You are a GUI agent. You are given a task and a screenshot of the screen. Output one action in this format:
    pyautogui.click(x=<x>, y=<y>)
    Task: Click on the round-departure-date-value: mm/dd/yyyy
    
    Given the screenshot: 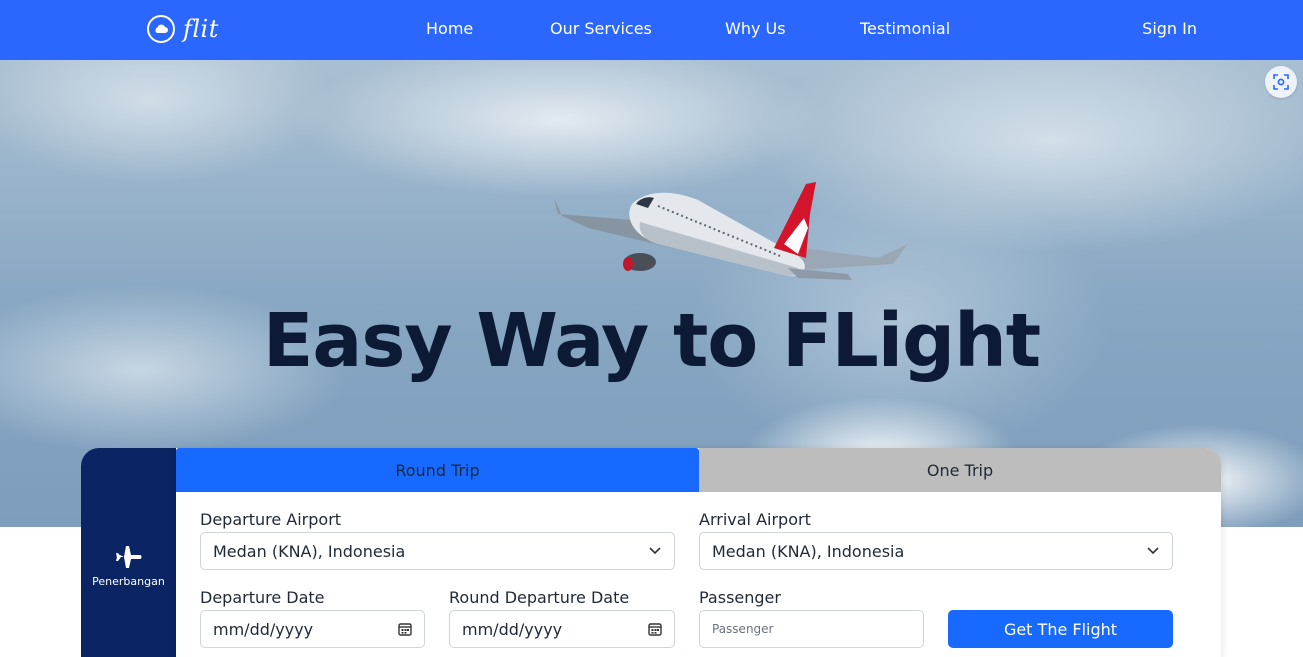 What is the action you would take?
    pyautogui.click(x=512, y=629)
    